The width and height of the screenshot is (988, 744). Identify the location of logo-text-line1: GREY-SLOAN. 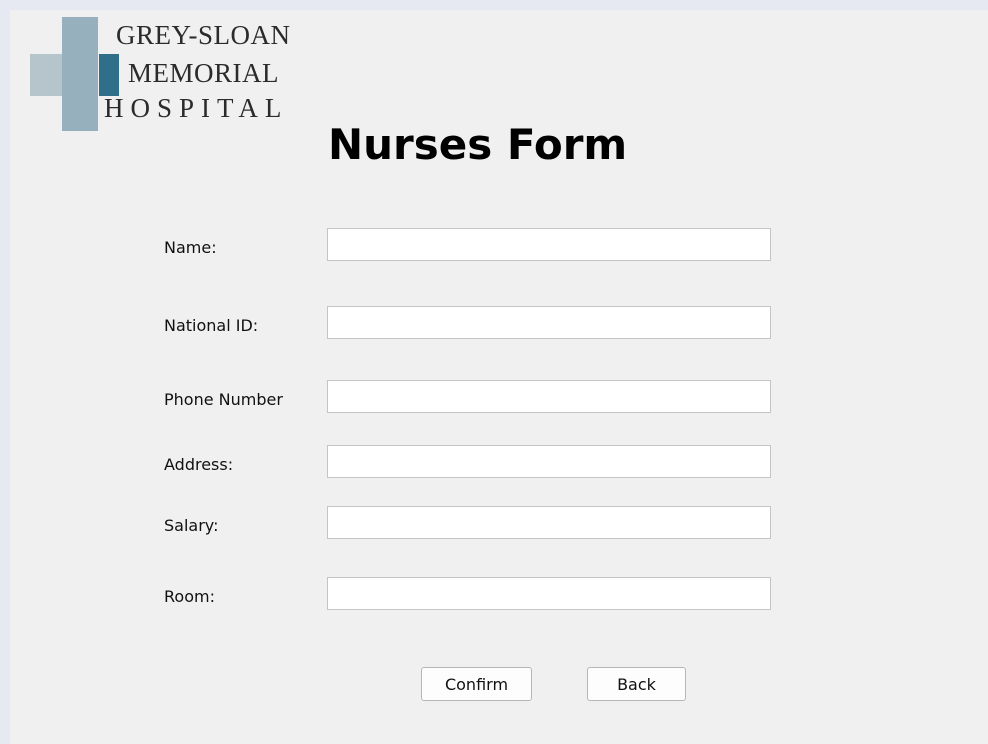
(203, 35).